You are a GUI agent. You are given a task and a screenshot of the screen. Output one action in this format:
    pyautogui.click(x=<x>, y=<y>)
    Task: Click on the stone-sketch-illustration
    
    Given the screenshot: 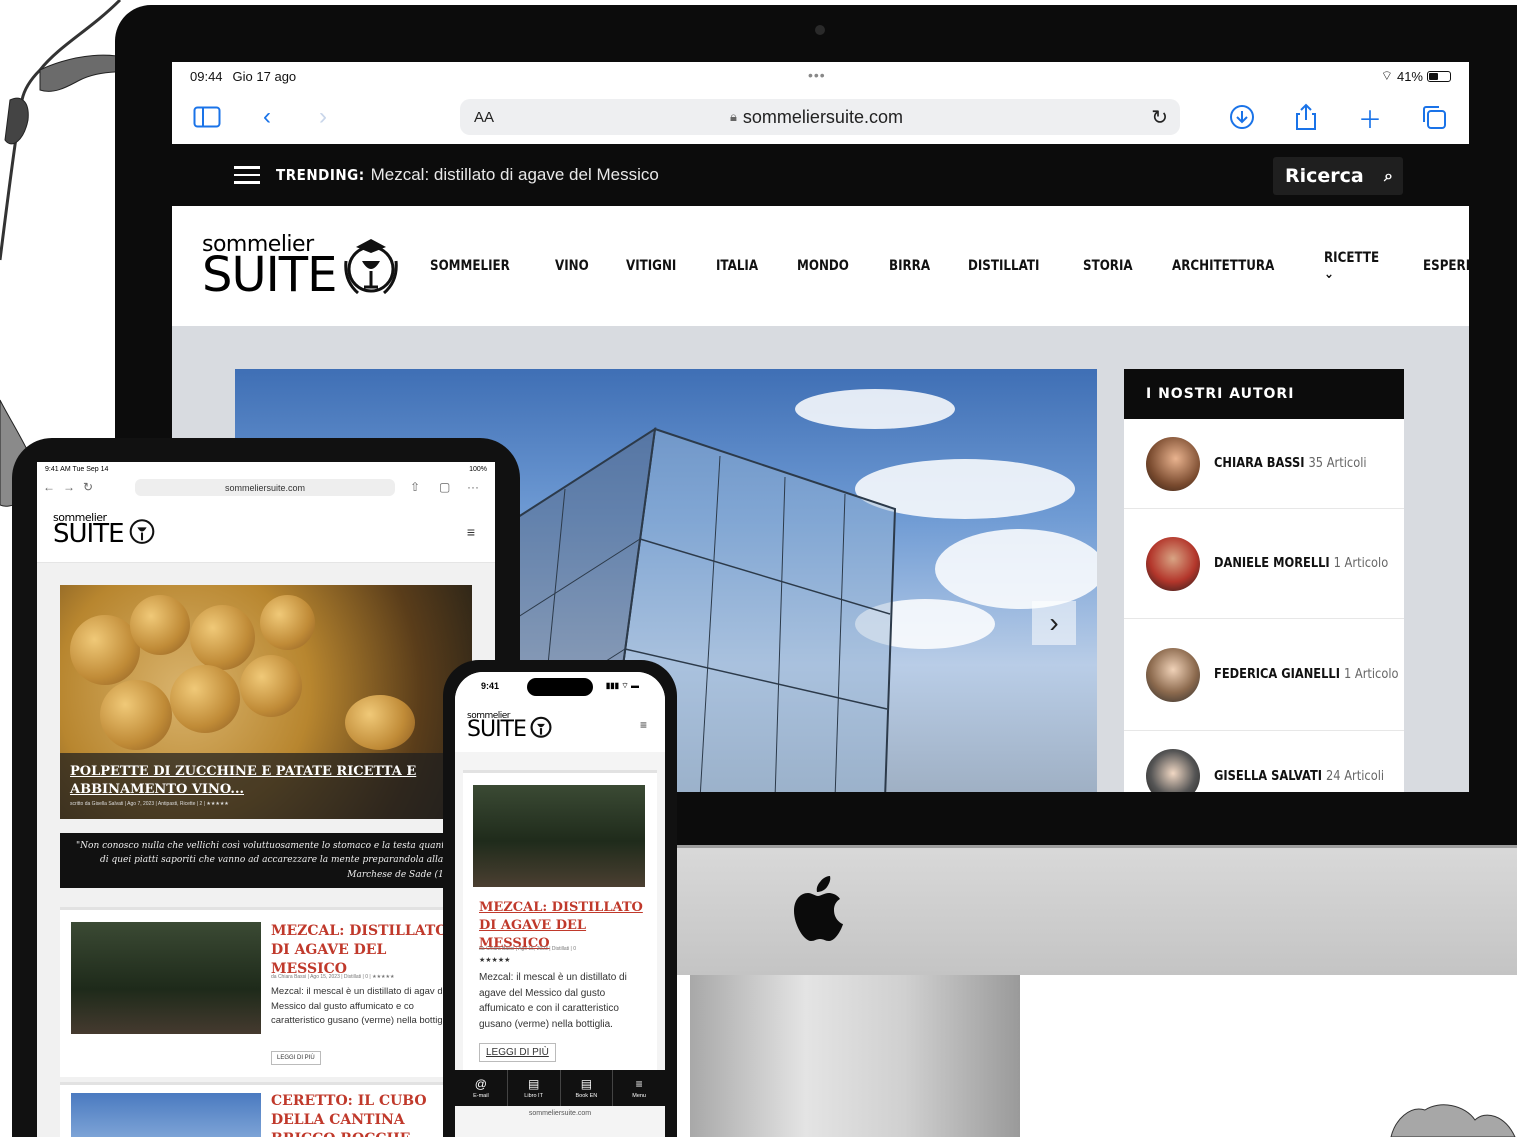 What is the action you would take?
    pyautogui.click(x=1453, y=1120)
    